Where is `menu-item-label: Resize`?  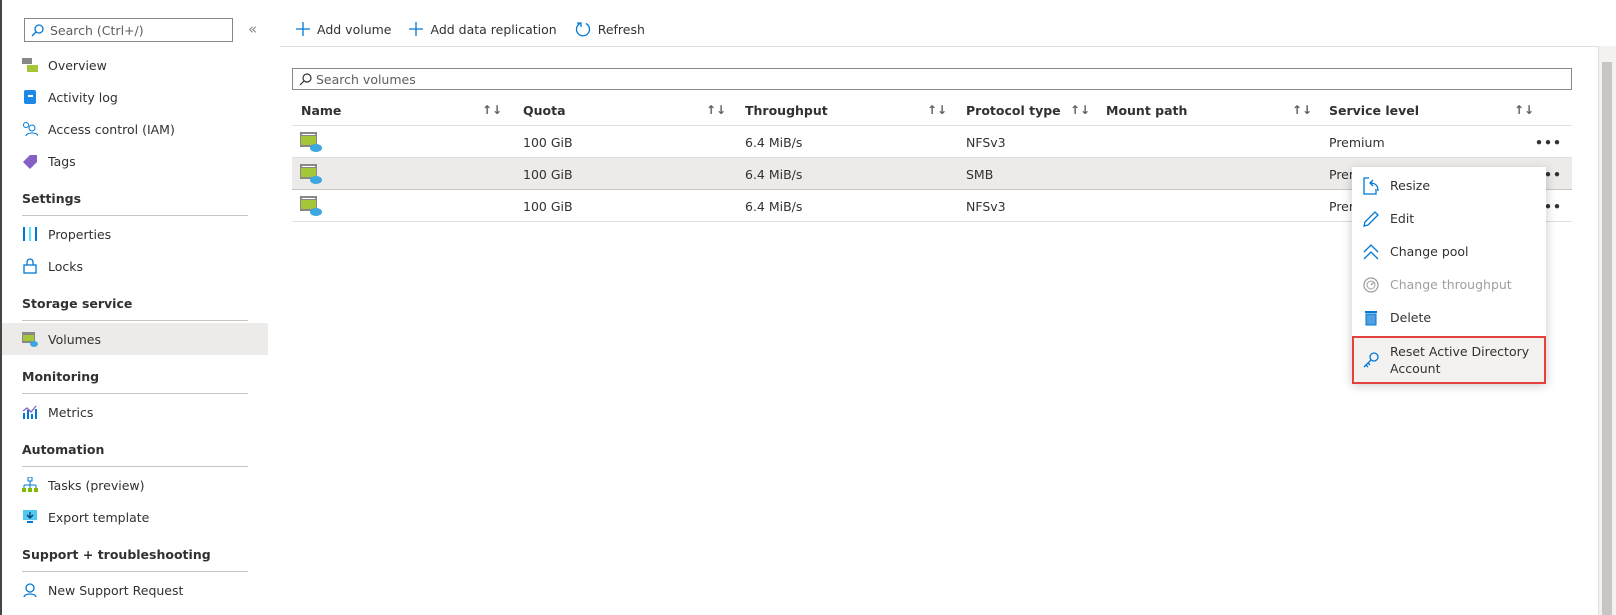 menu-item-label: Resize is located at coordinates (1410, 185).